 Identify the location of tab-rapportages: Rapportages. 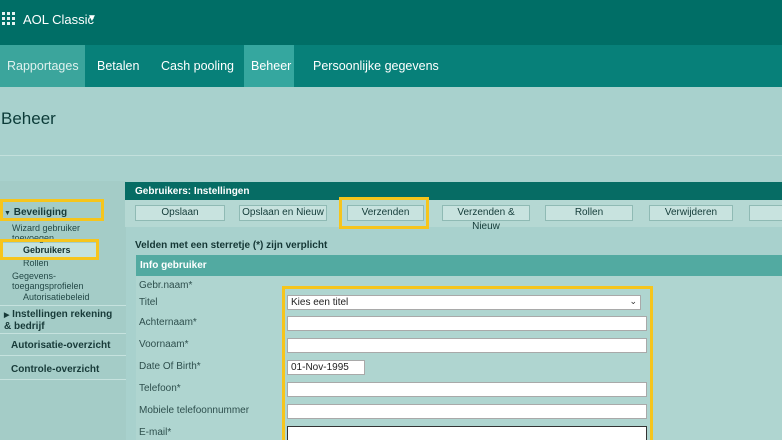
(42, 66).